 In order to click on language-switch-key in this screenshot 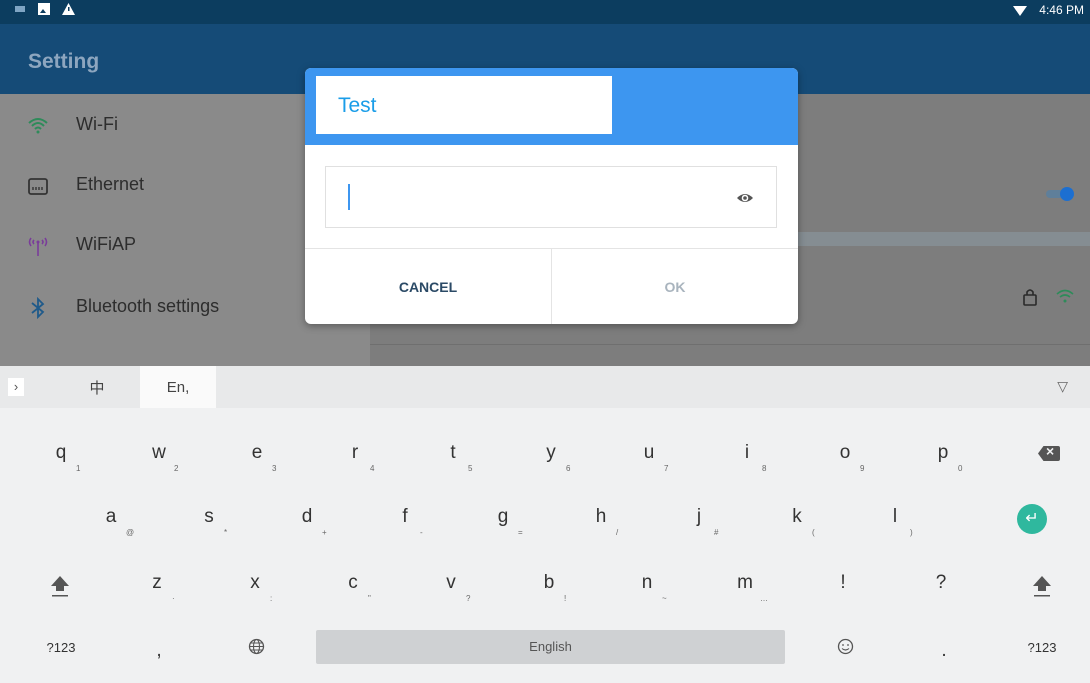, I will do `click(257, 650)`.